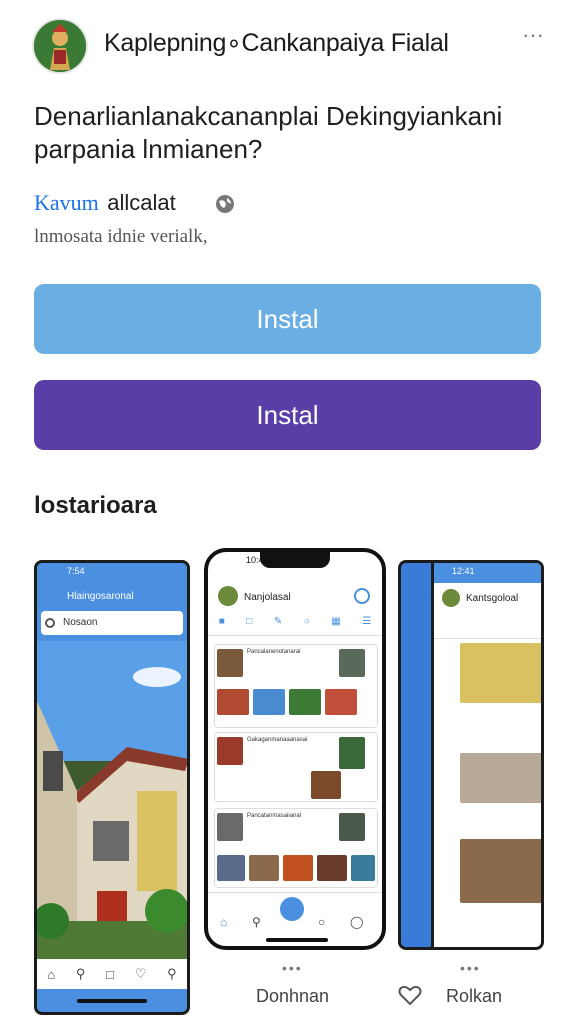 The height and width of the screenshot is (1024, 576). What do you see at coordinates (277, 740) in the screenshot?
I see `row-title: Gakaganmanaaanasai` at bounding box center [277, 740].